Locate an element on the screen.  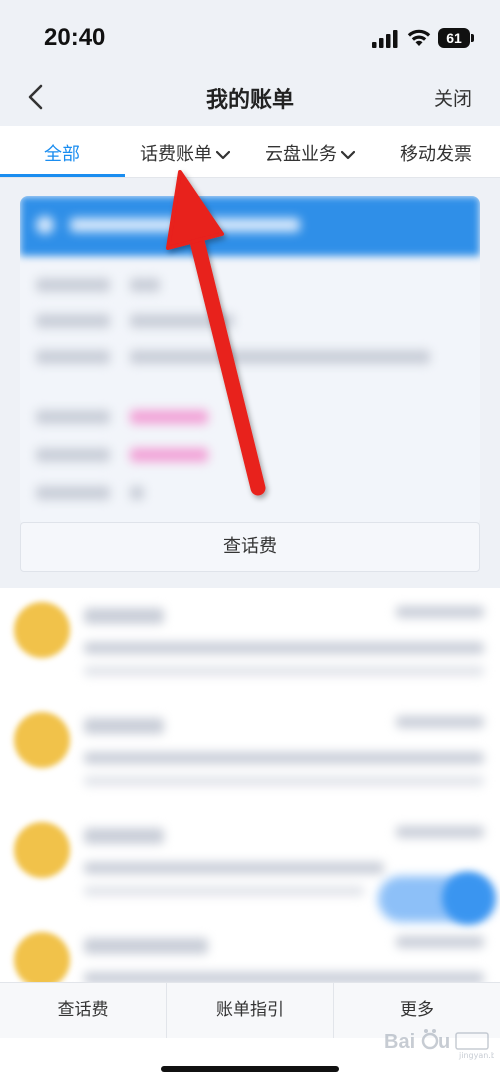
page-title: 我的账单 is located at coordinates (249, 100).